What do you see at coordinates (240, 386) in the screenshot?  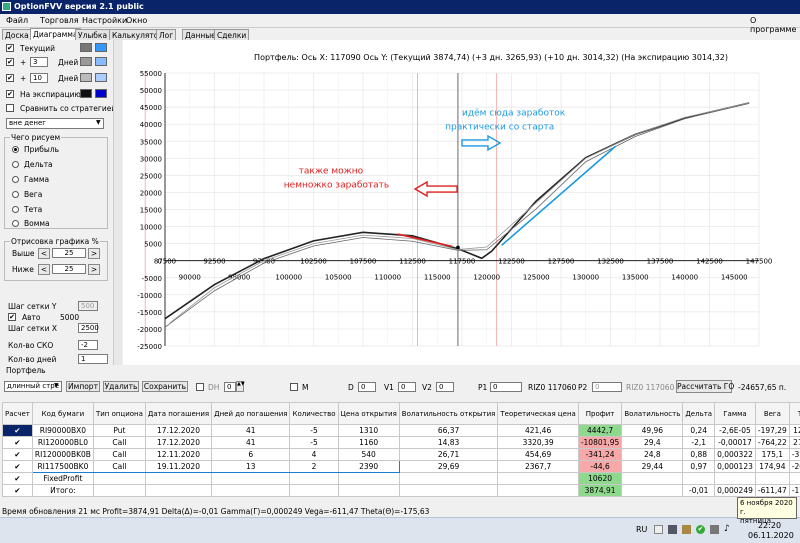 I see `dh-spinner: ▲▼` at bounding box center [240, 386].